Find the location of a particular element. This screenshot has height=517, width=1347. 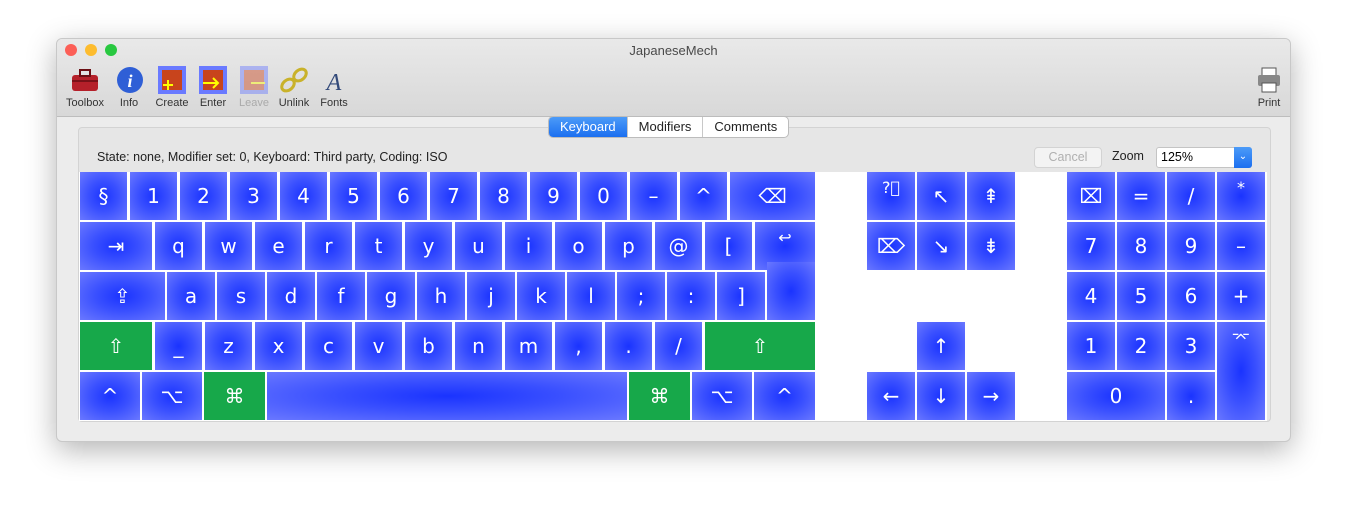

key: o is located at coordinates (578, 246).